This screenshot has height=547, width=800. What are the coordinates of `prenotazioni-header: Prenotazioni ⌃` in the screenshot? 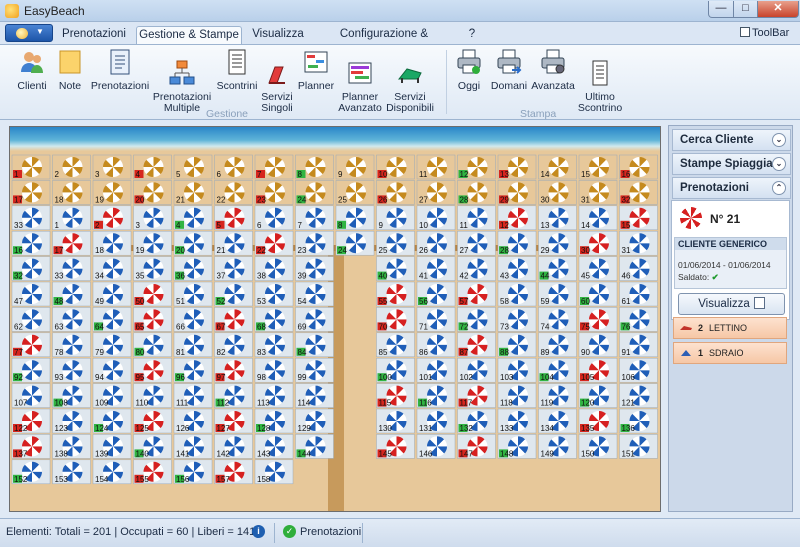 It's located at (731, 188).